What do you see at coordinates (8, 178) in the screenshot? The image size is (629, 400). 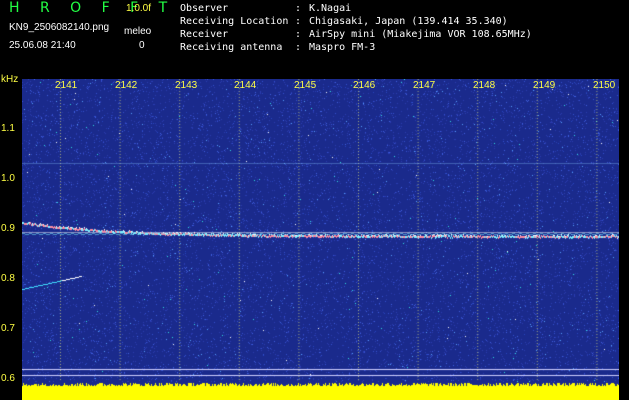 I see `y-tick-label: 1.0` at bounding box center [8, 178].